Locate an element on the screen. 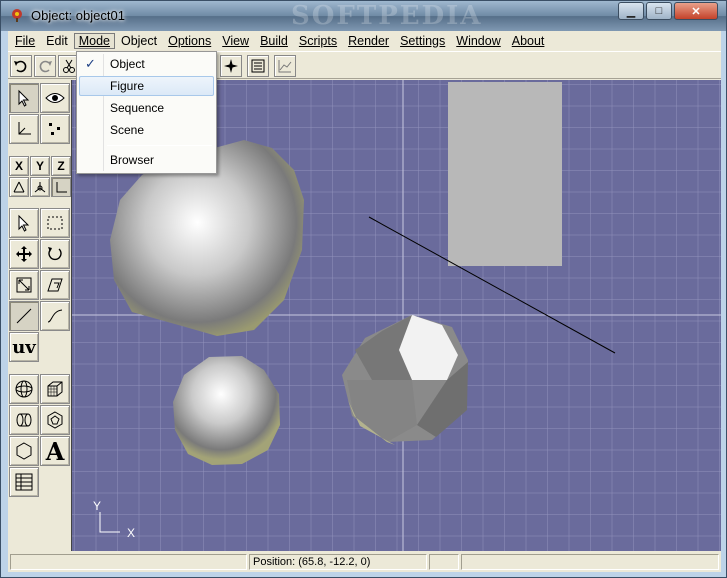 The image size is (727, 578). cylinder-tool-button is located at coordinates (24, 420).